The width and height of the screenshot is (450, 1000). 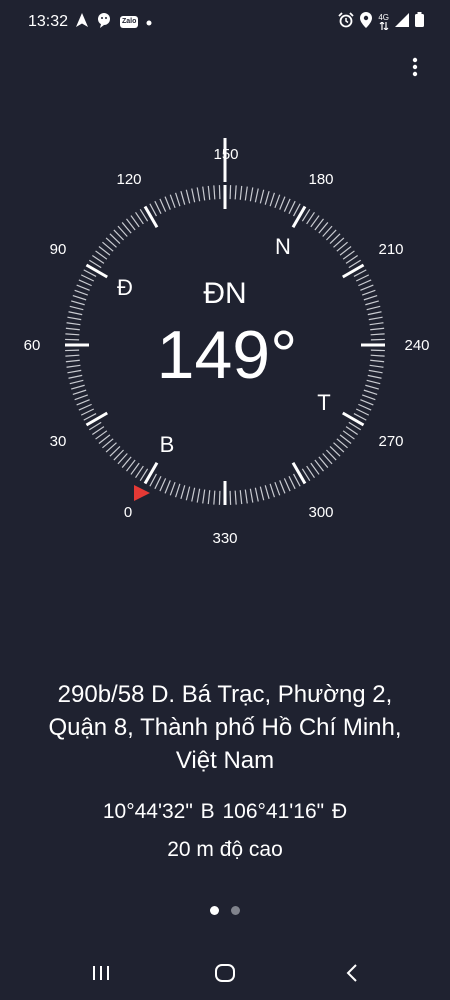 I want to click on page-dot-active, so click(x=214, y=910).